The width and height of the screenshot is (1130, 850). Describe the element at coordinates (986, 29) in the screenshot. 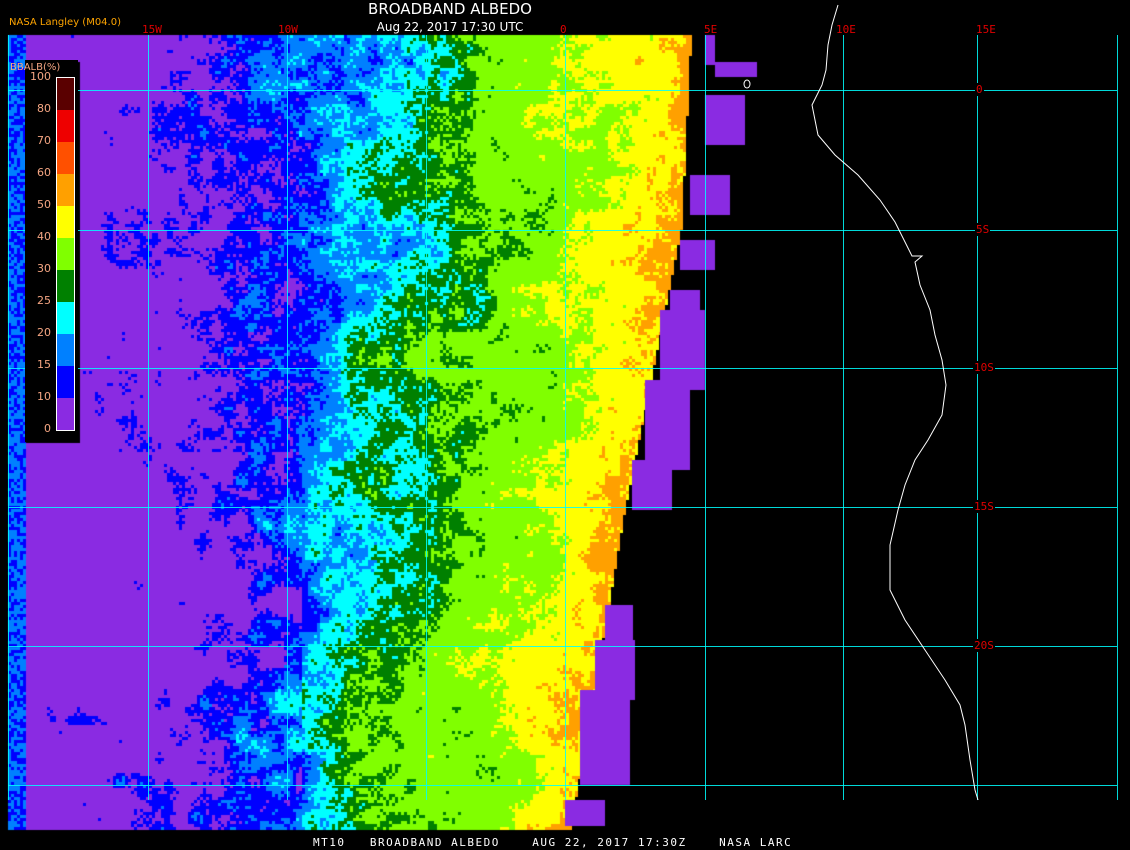

I see `lon-label-15e: 15E` at that location.